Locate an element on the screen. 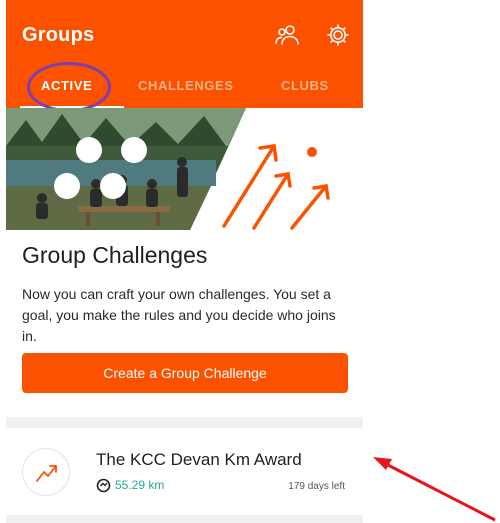 This screenshot has height=523, width=500. gear-icon is located at coordinates (338, 35).